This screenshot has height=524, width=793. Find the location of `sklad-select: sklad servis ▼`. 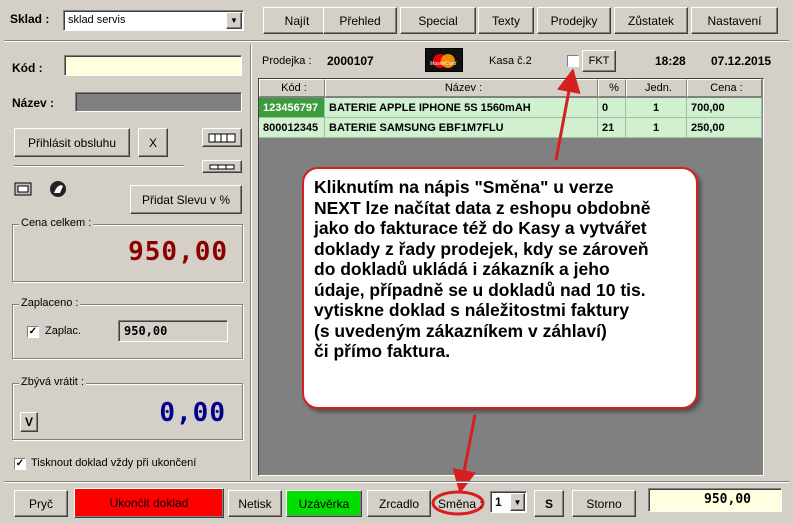

sklad-select: sklad servis ▼ is located at coordinates (153, 20).